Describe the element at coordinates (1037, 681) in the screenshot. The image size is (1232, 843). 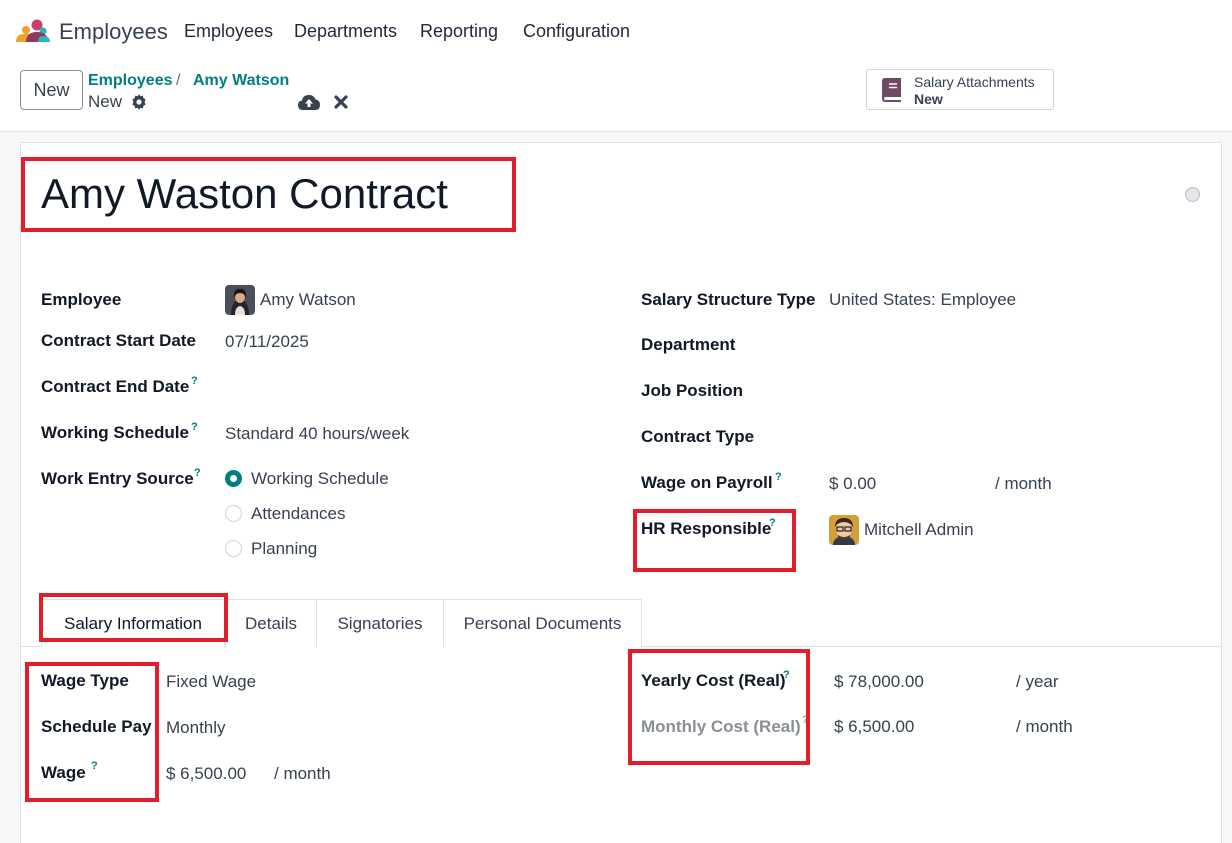
I see `yearly-cost-unit: / year` at that location.